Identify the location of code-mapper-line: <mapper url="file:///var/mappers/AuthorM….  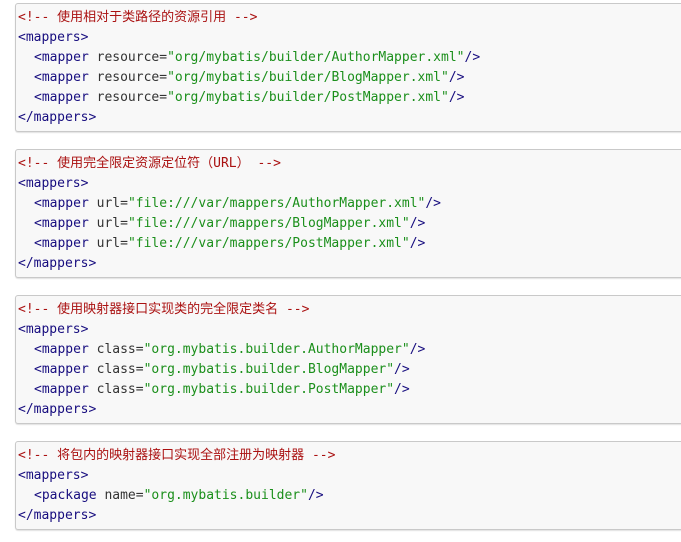
(238, 203).